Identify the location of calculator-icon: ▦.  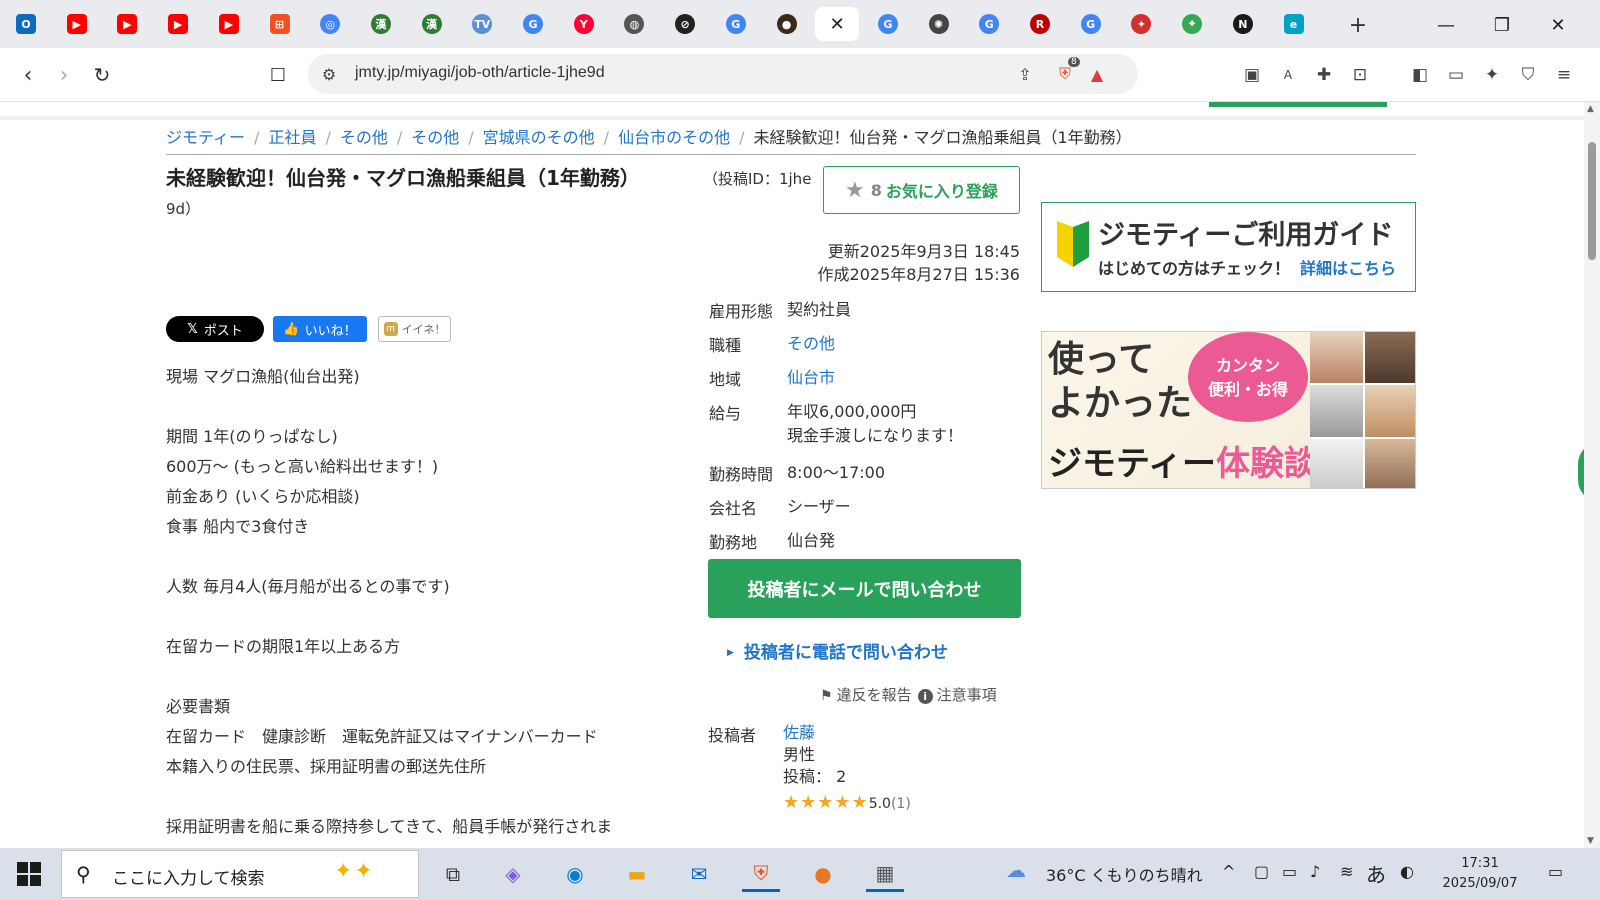
(885, 874).